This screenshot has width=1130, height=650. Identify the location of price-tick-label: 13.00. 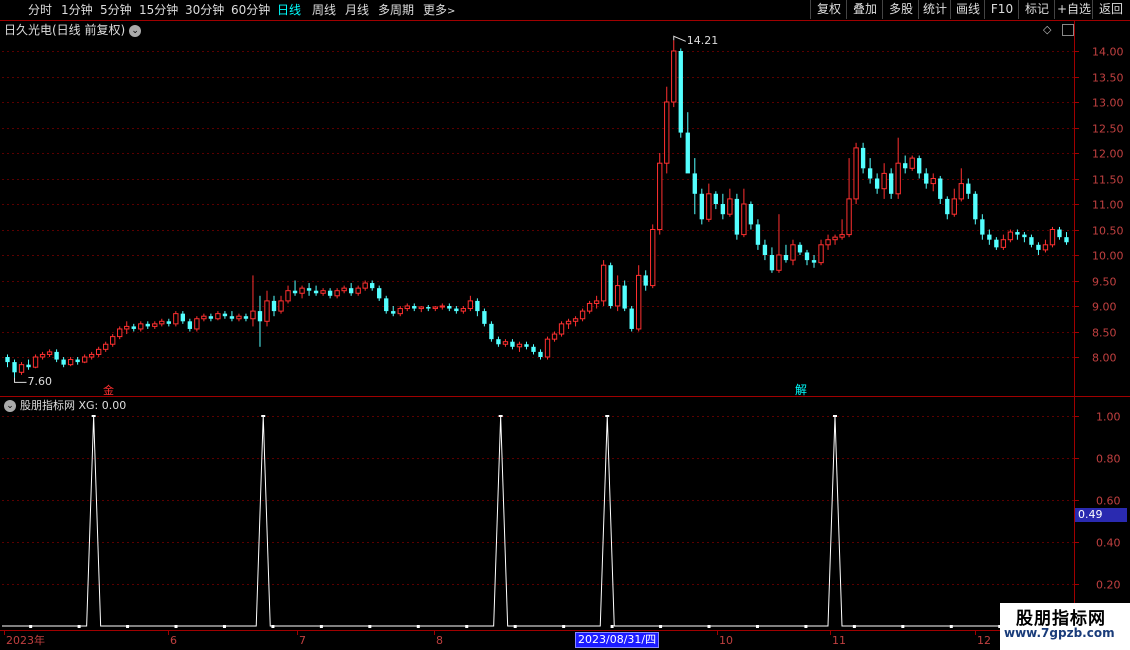
(1108, 103).